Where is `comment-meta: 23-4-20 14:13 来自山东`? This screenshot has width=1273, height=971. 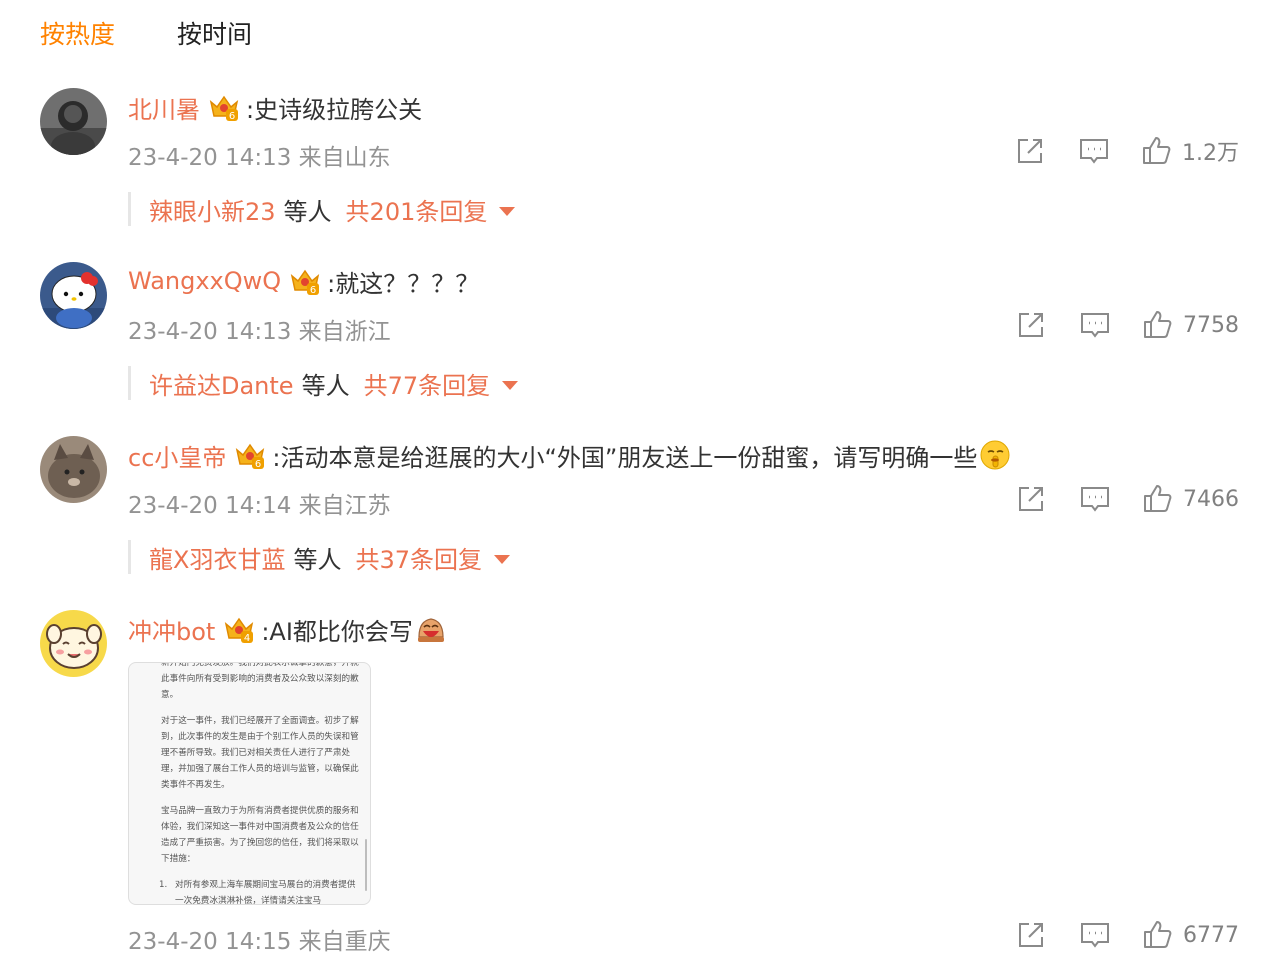
comment-meta: 23-4-20 14:13 来自山东 is located at coordinates (259, 158).